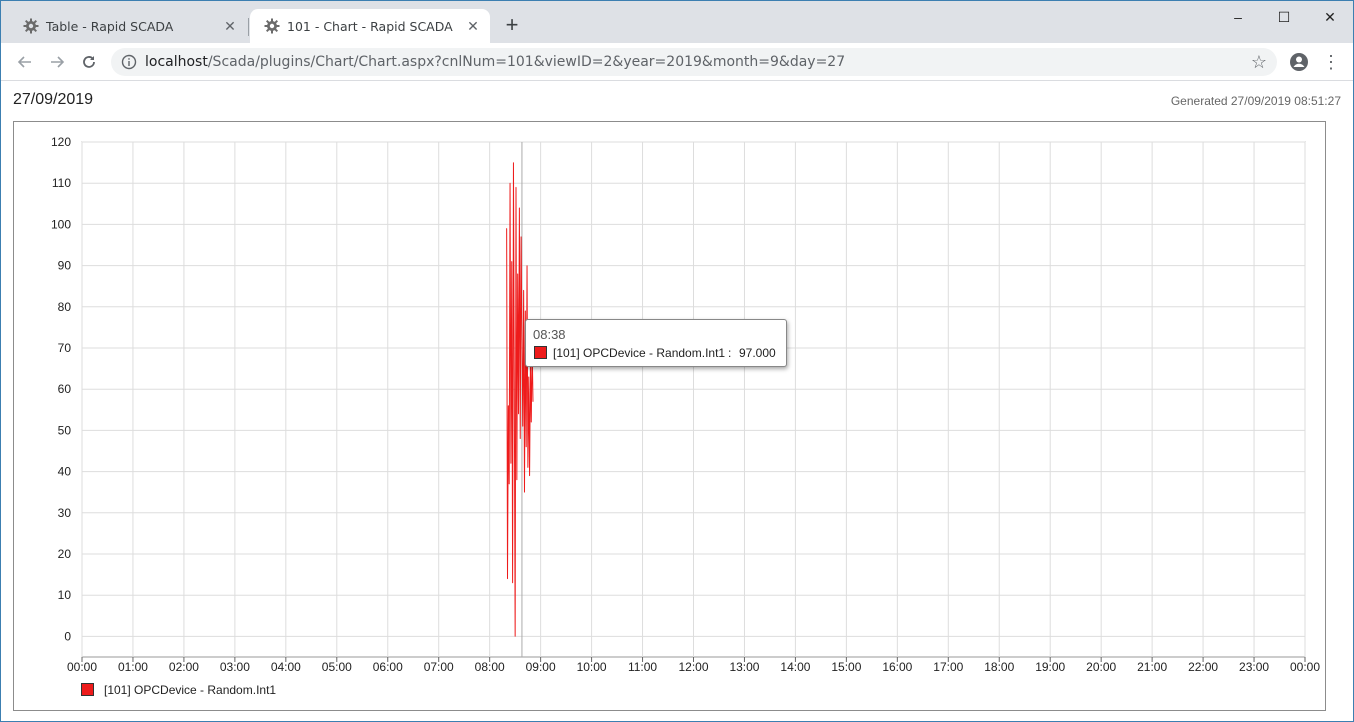 Image resolution: width=1354 pixels, height=722 pixels. Describe the element at coordinates (65, 595) in the screenshot. I see `y-tick-label: 10` at that location.